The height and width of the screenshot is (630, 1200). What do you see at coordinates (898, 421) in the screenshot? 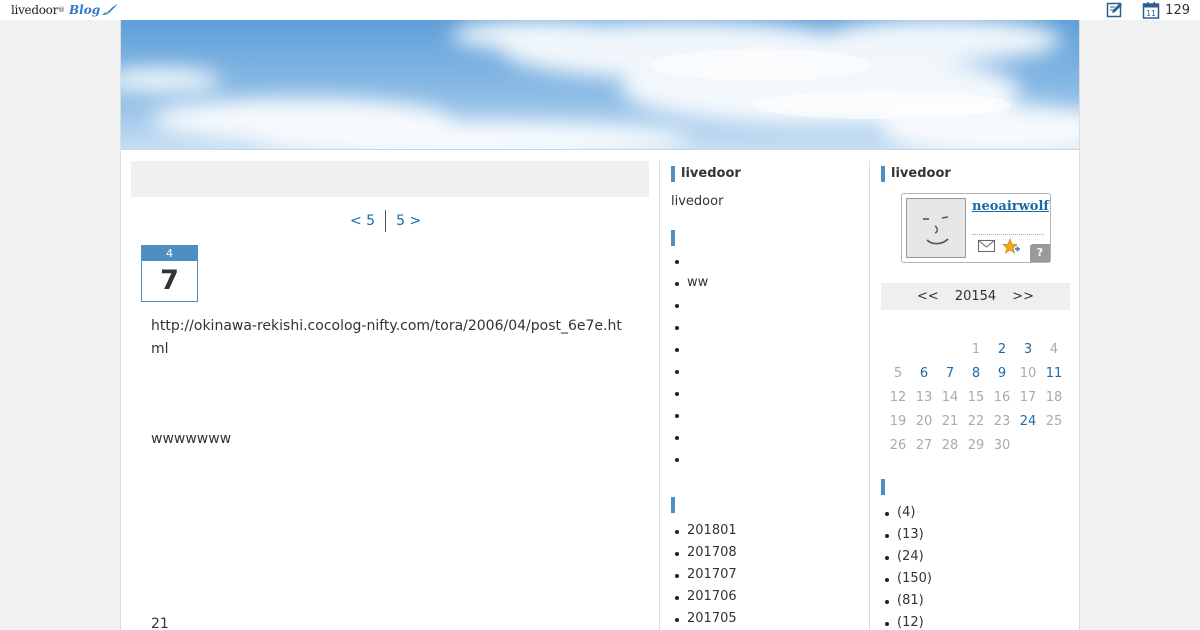
I see `calendar-day: 19` at bounding box center [898, 421].